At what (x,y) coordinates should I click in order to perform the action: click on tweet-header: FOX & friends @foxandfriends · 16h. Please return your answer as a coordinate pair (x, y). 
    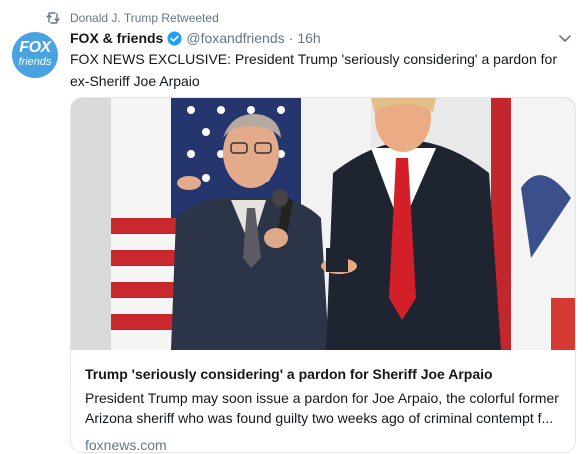
    Looking at the image, I should click on (195, 38).